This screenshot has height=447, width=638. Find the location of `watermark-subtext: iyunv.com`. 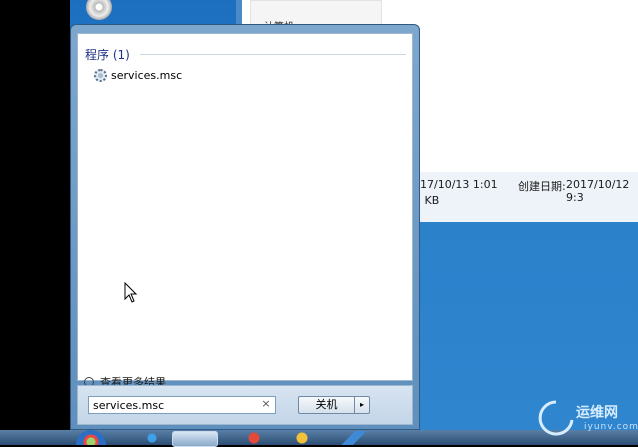

watermark-subtext: iyunv.com is located at coordinates (611, 427).